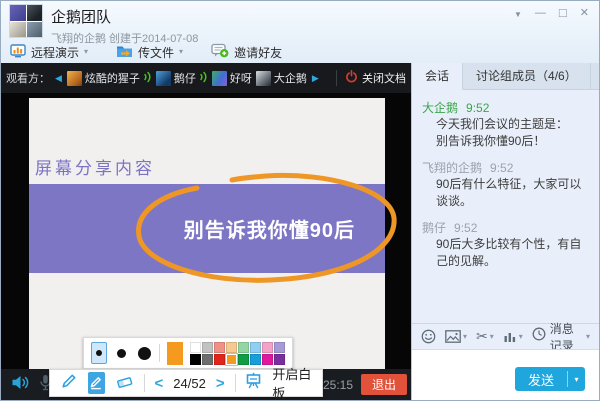  Describe the element at coordinates (576, 379) in the screenshot. I see `send-options-icon: ▾` at that location.